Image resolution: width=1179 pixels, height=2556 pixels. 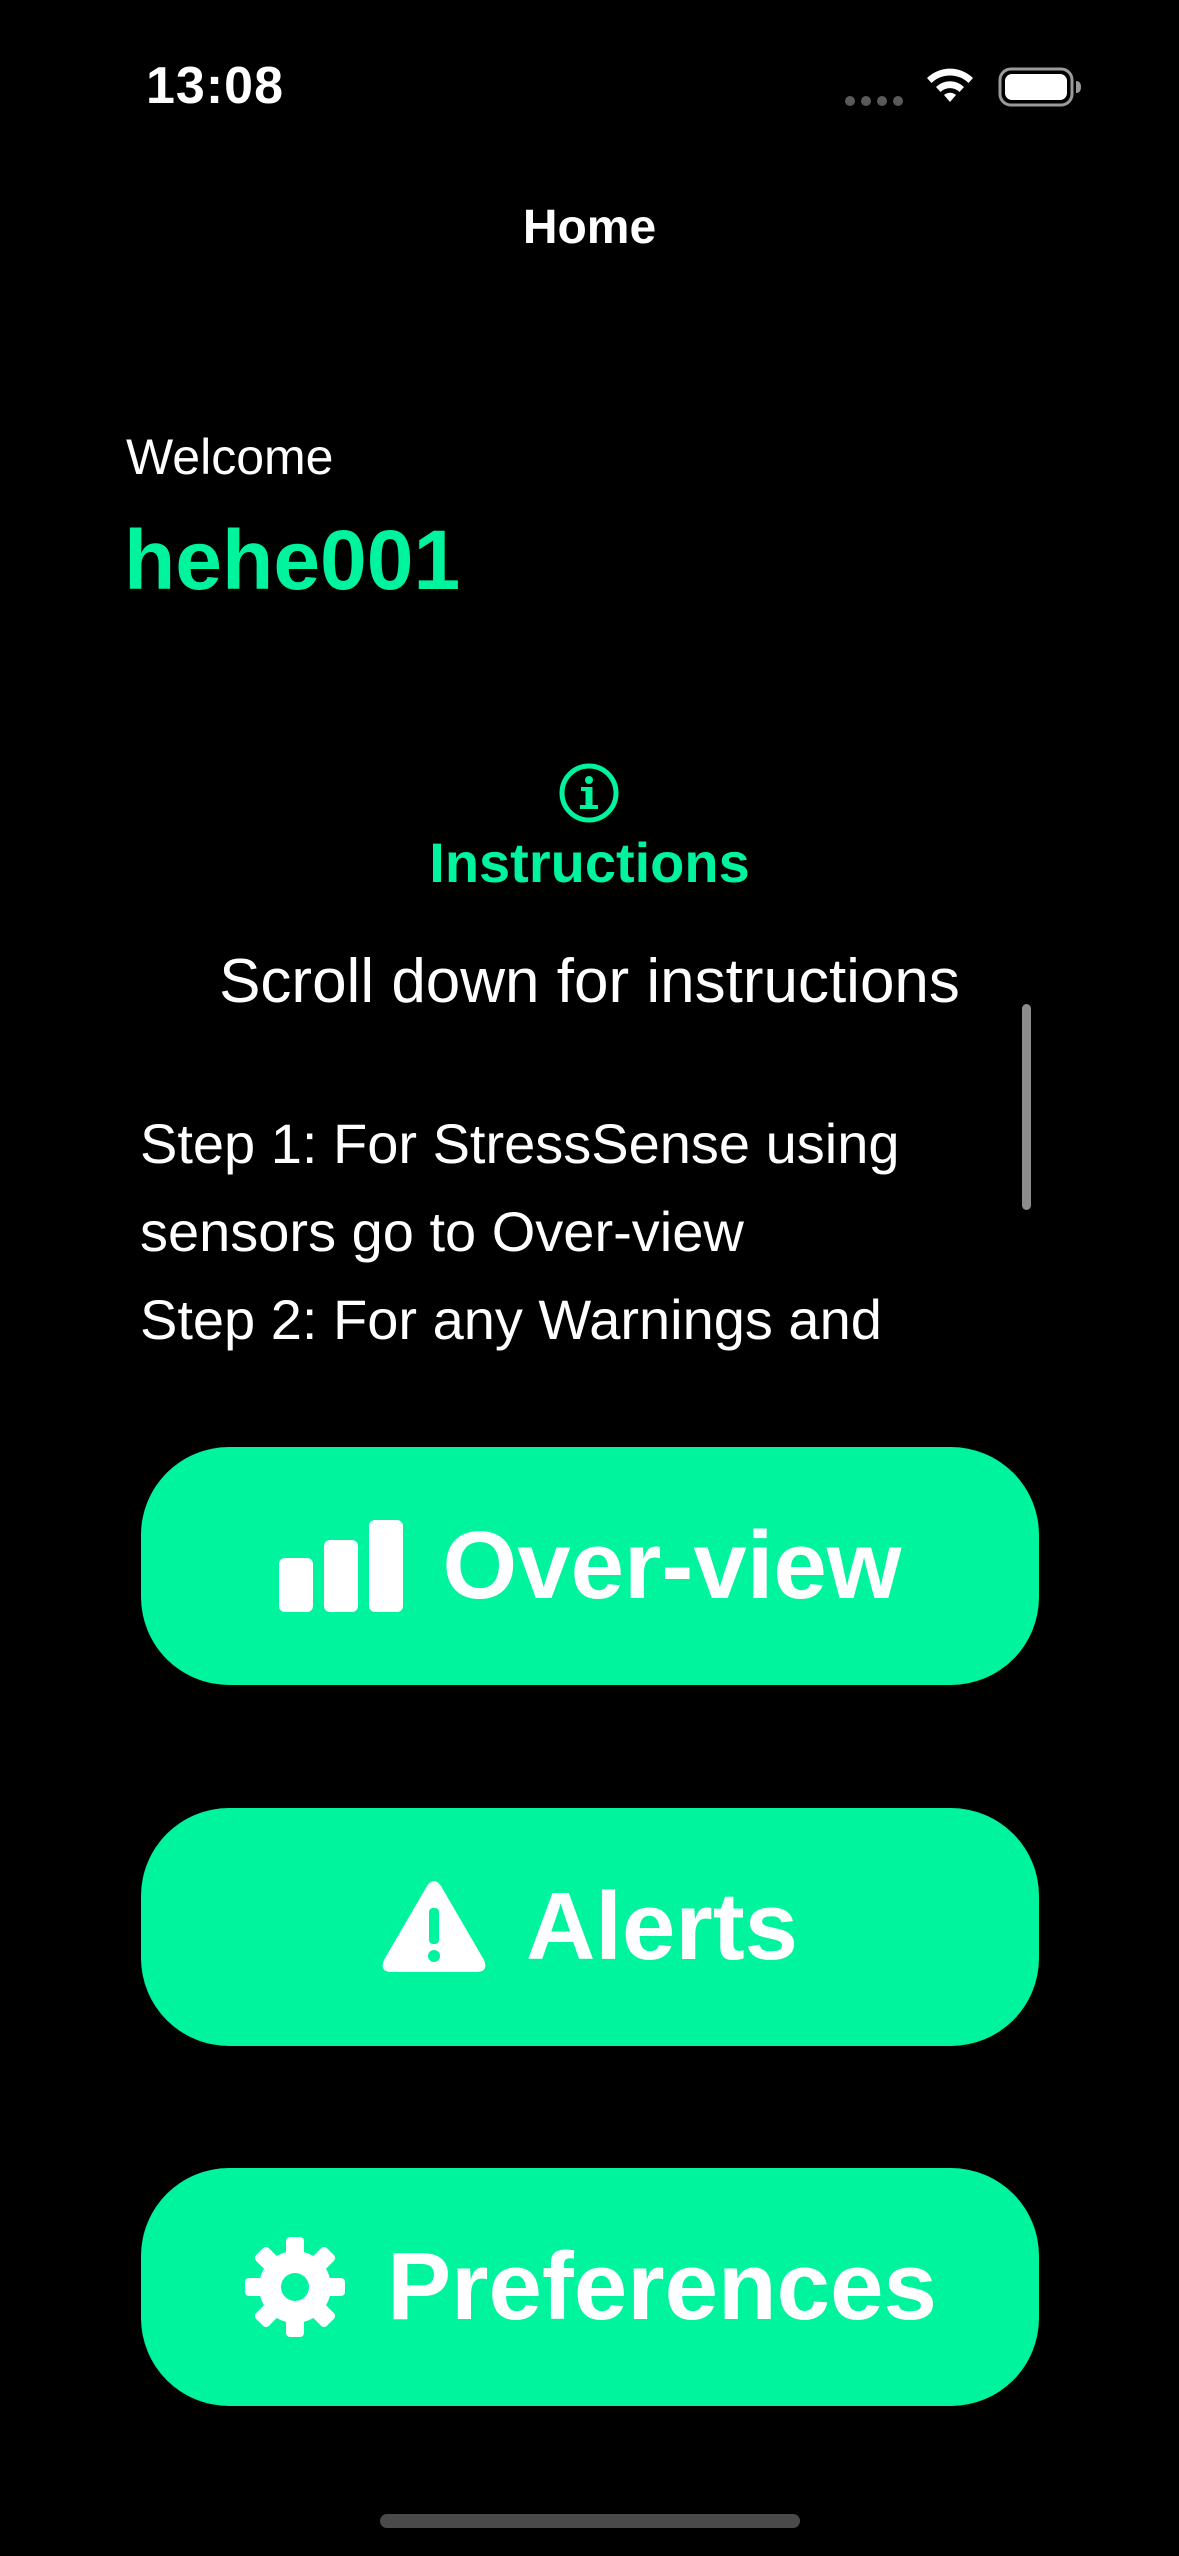 What do you see at coordinates (589, 981) in the screenshot?
I see `scroll-hint: Scroll down for instructions` at bounding box center [589, 981].